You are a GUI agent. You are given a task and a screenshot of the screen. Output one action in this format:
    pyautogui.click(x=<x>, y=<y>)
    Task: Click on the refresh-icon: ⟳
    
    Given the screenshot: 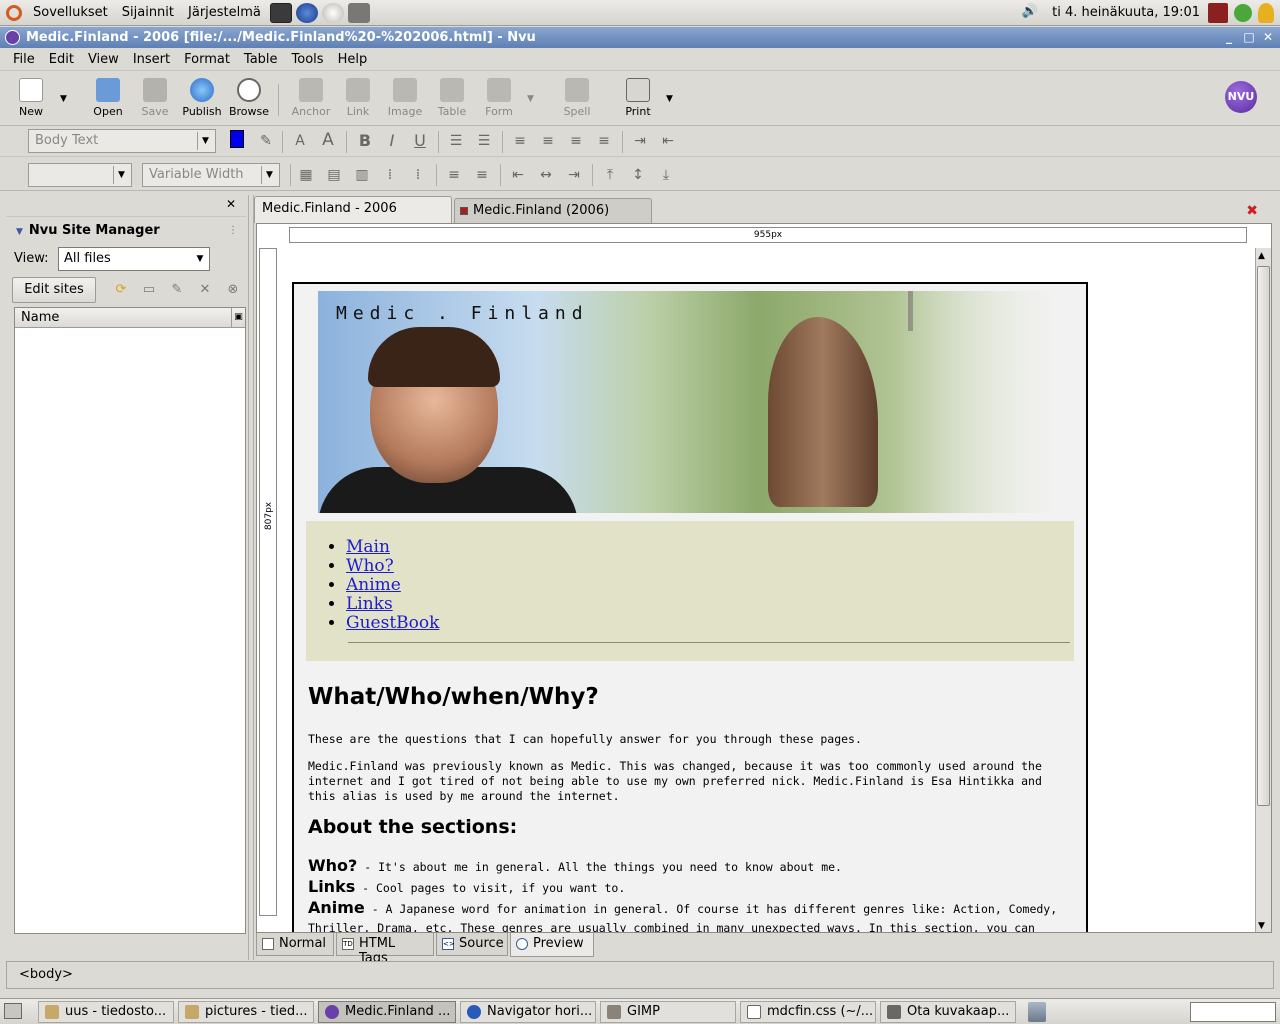 What is the action you would take?
    pyautogui.click(x=121, y=290)
    